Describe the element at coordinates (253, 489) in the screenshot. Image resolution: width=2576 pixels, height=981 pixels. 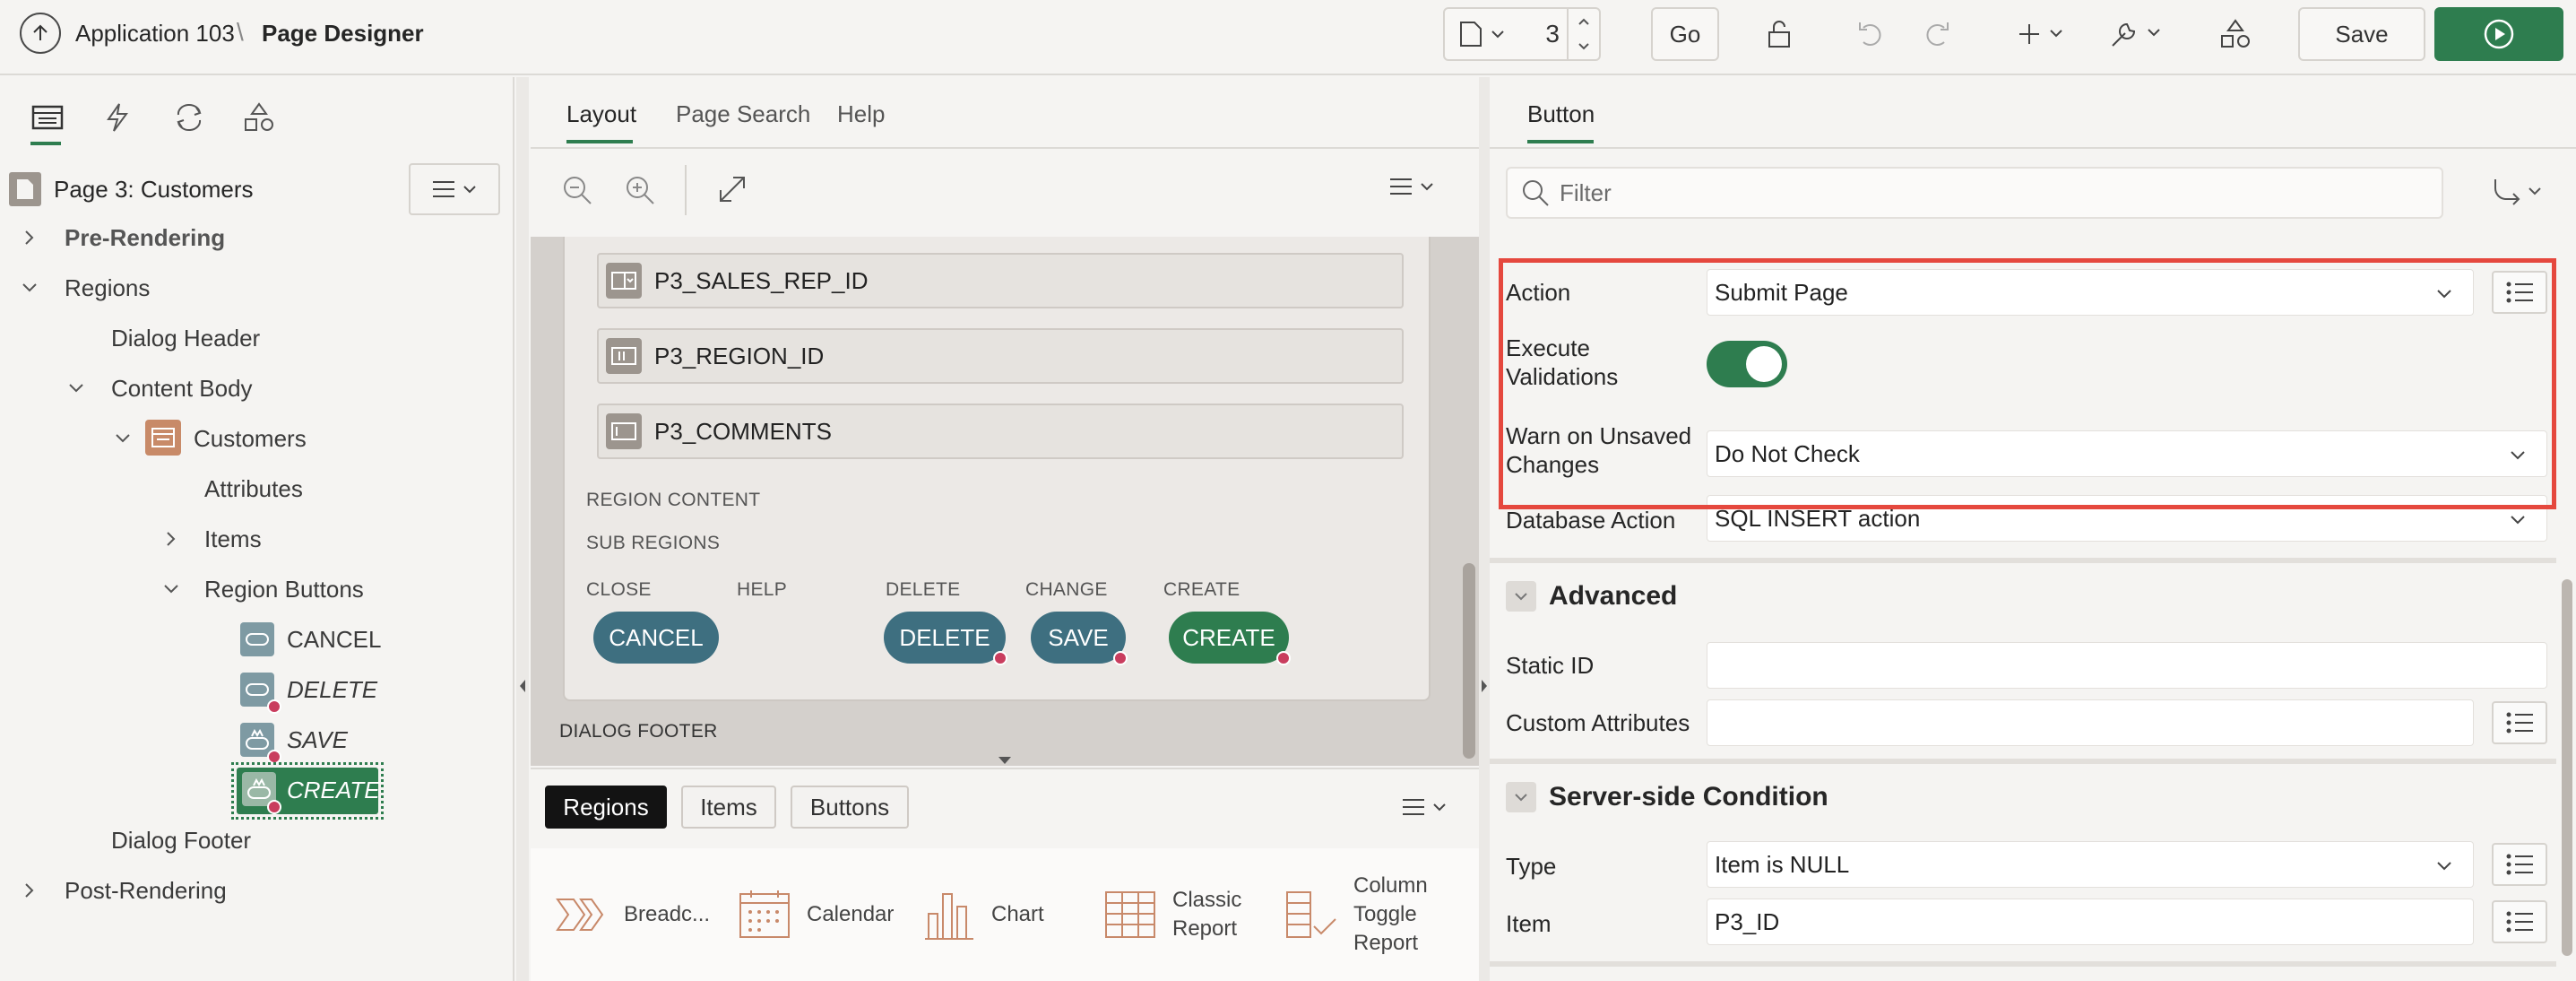
I see `tree-node-attributes: Attributes` at that location.